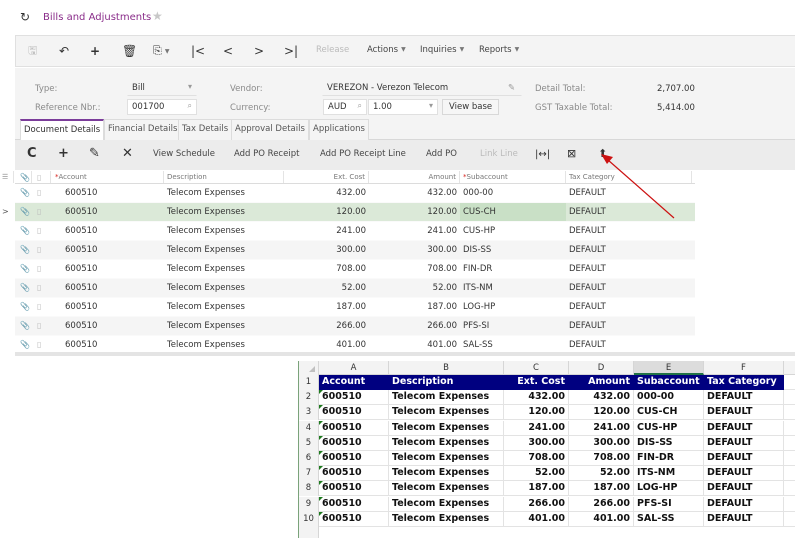  I want to click on copy-paste-icon: ⎘ ▼, so click(161, 51).